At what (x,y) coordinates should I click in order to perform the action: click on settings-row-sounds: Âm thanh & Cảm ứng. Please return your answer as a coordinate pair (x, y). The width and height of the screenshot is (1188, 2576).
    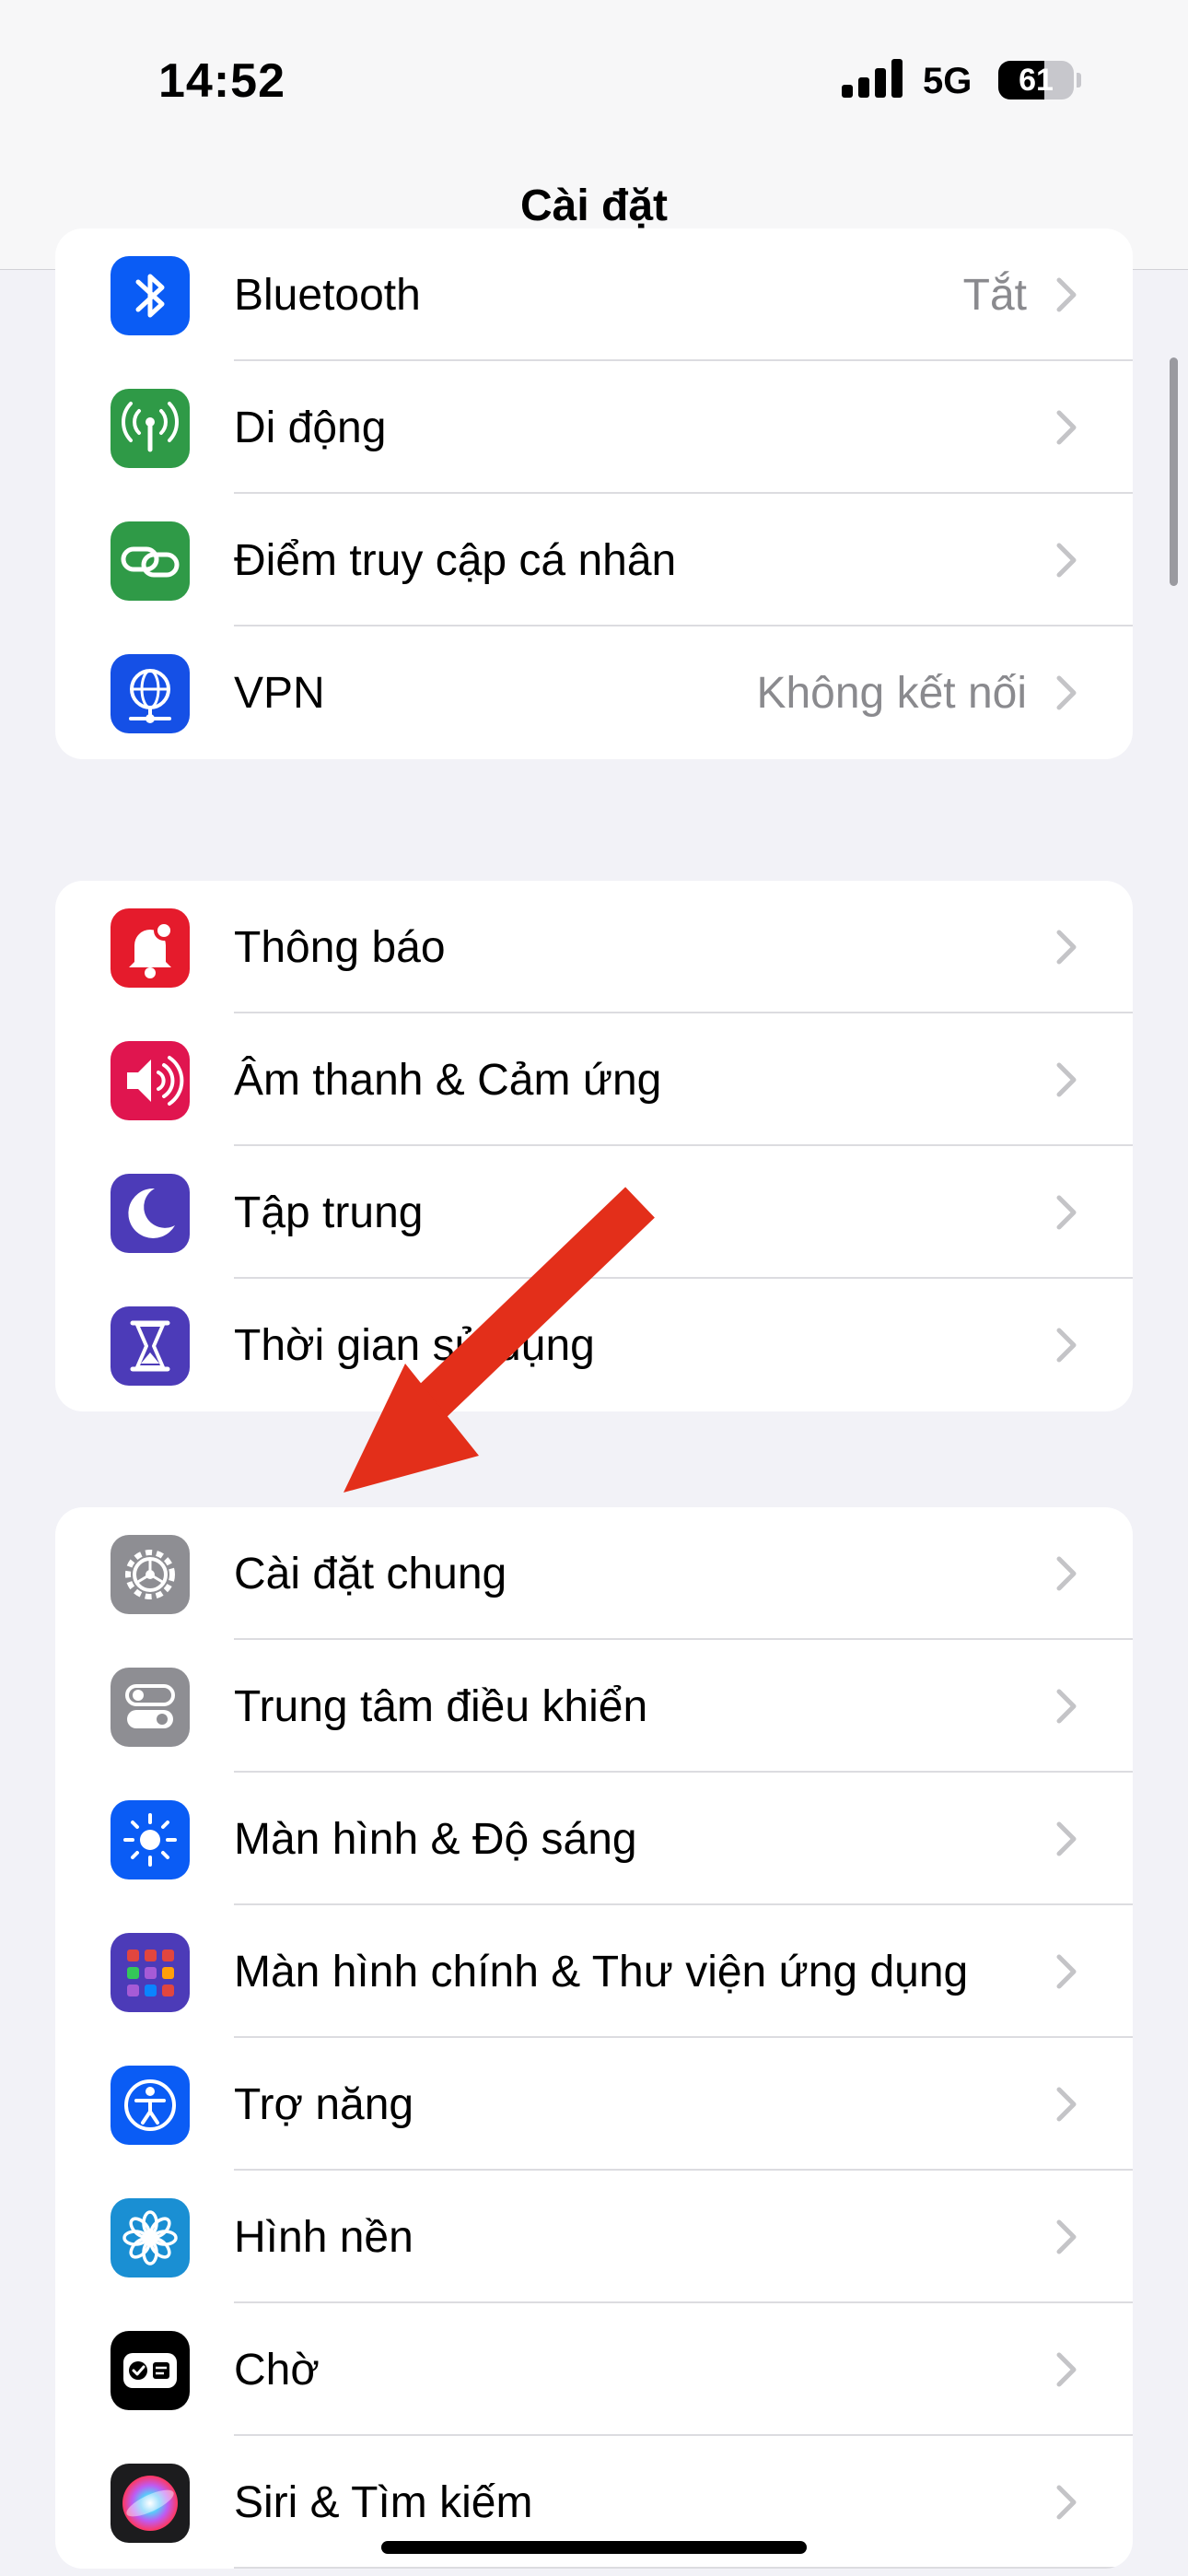
    Looking at the image, I should click on (594, 1079).